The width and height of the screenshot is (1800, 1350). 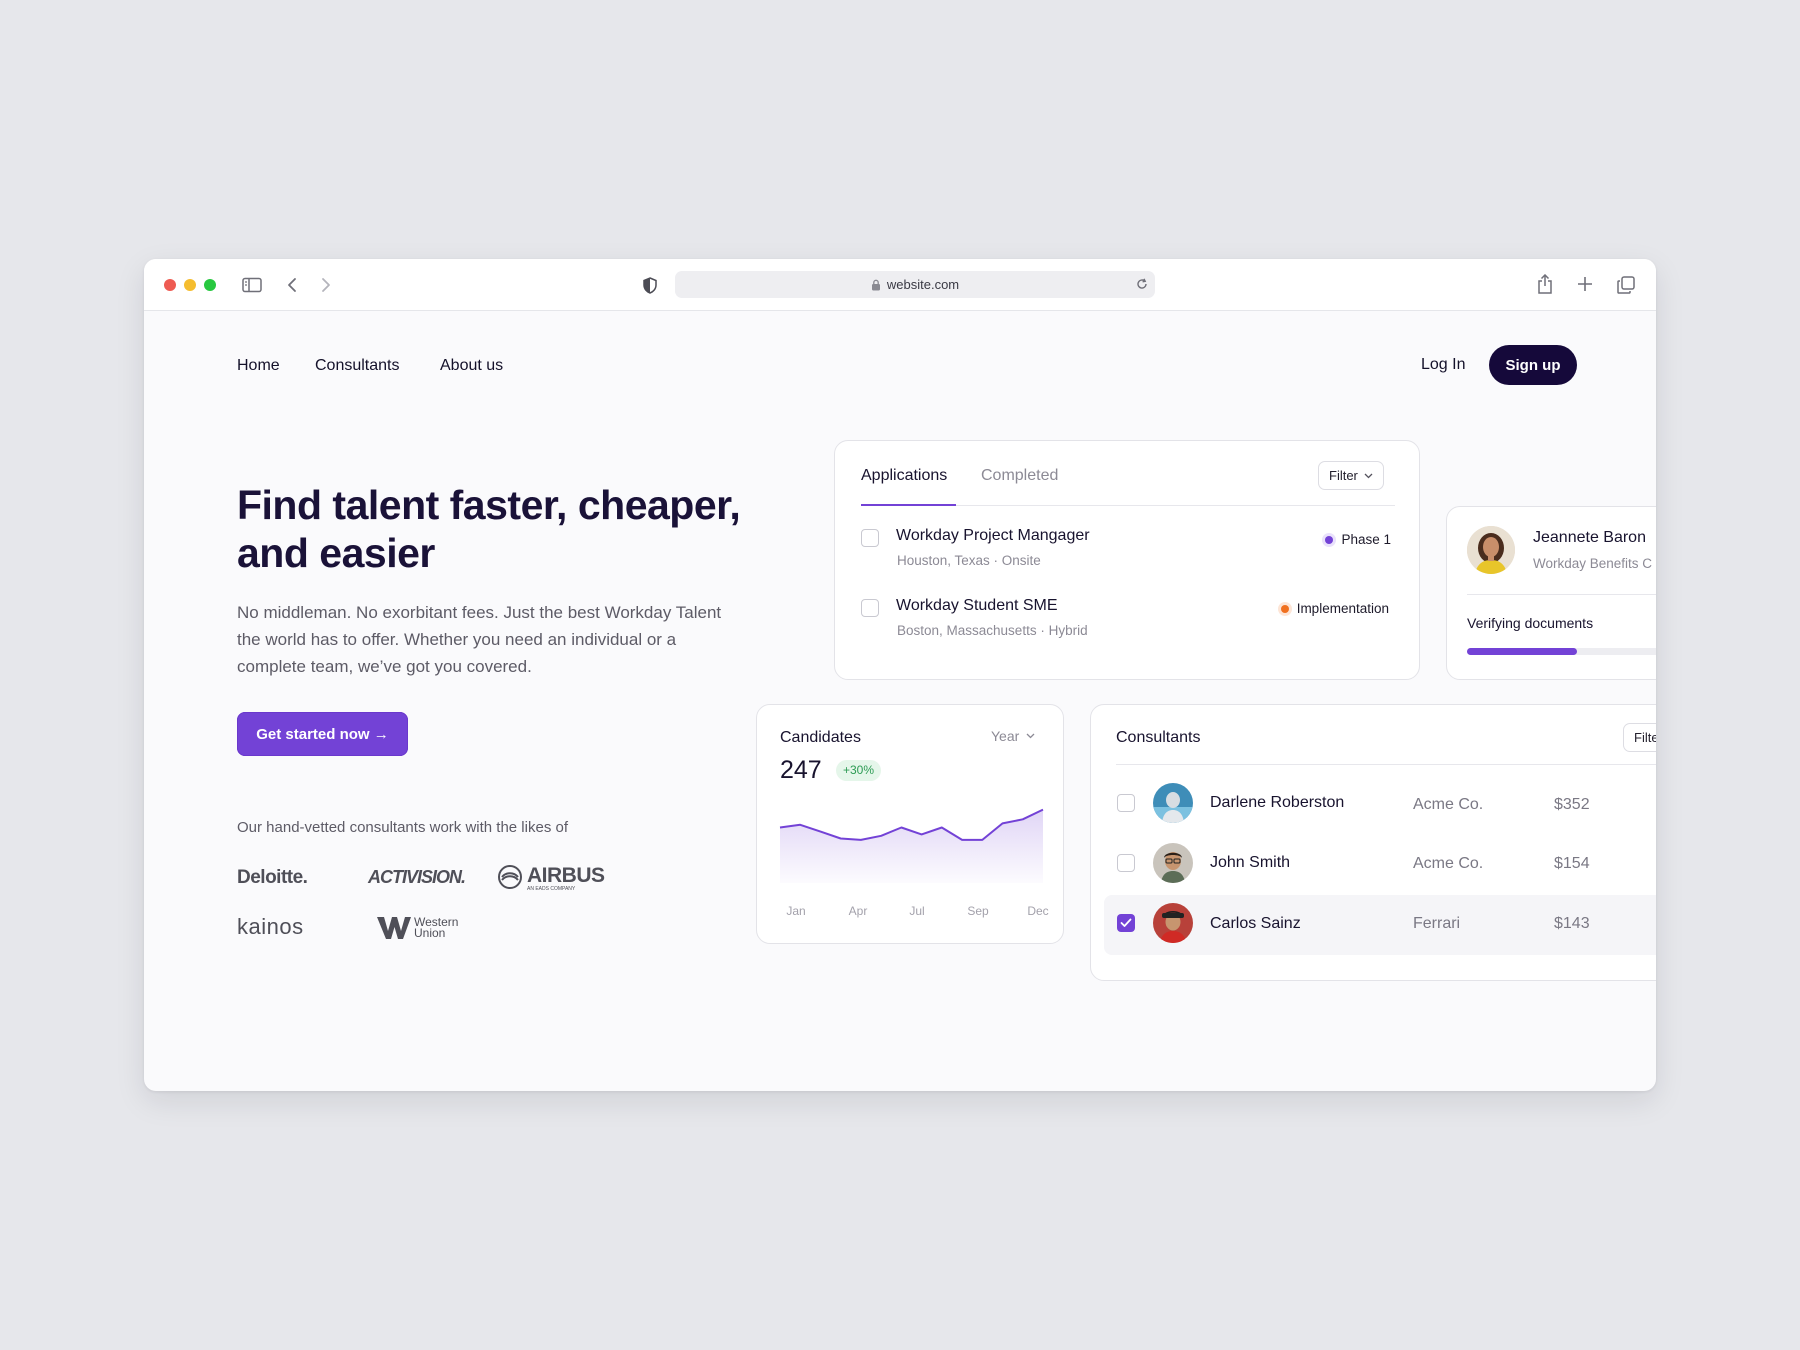 I want to click on chevron-down-icon, so click(x=1368, y=475).